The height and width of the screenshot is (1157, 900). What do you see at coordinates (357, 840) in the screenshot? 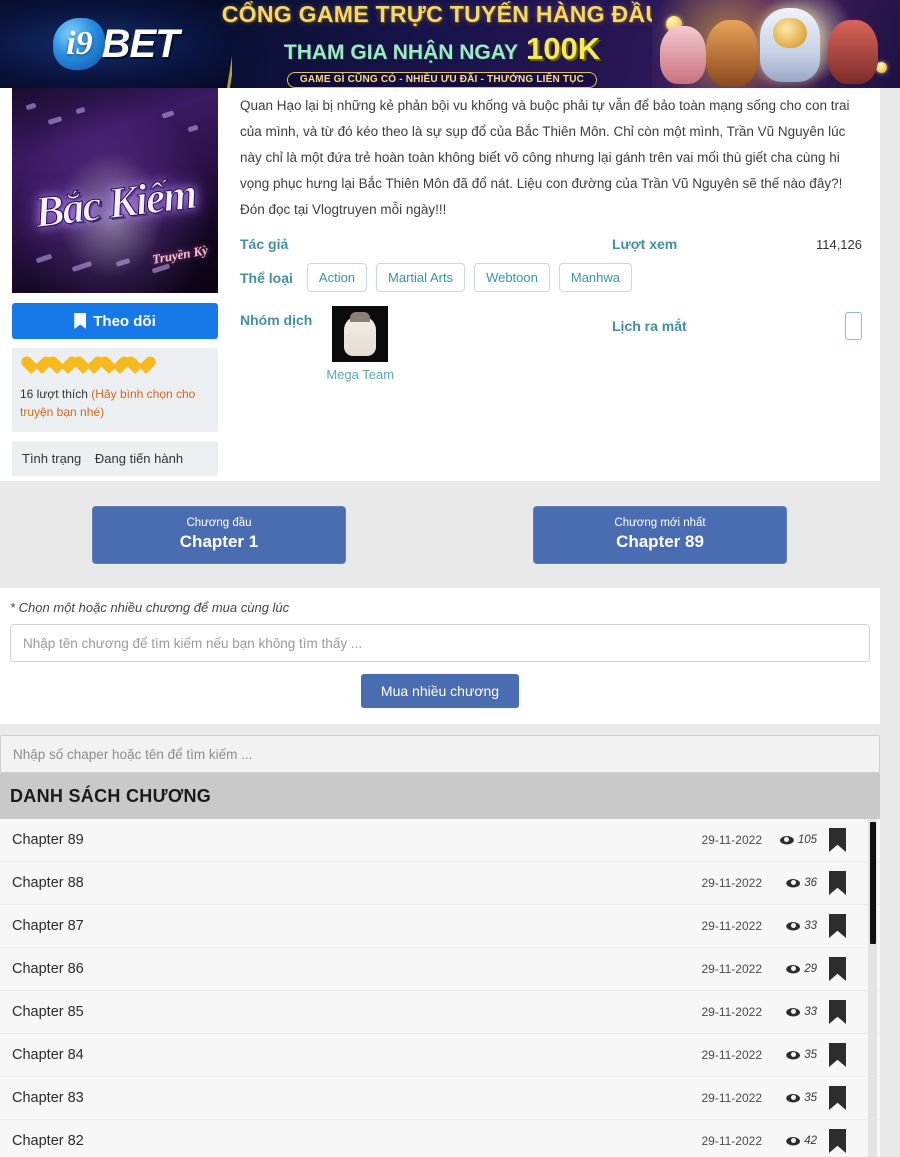
I see `chapter-link: Chapter 89` at bounding box center [357, 840].